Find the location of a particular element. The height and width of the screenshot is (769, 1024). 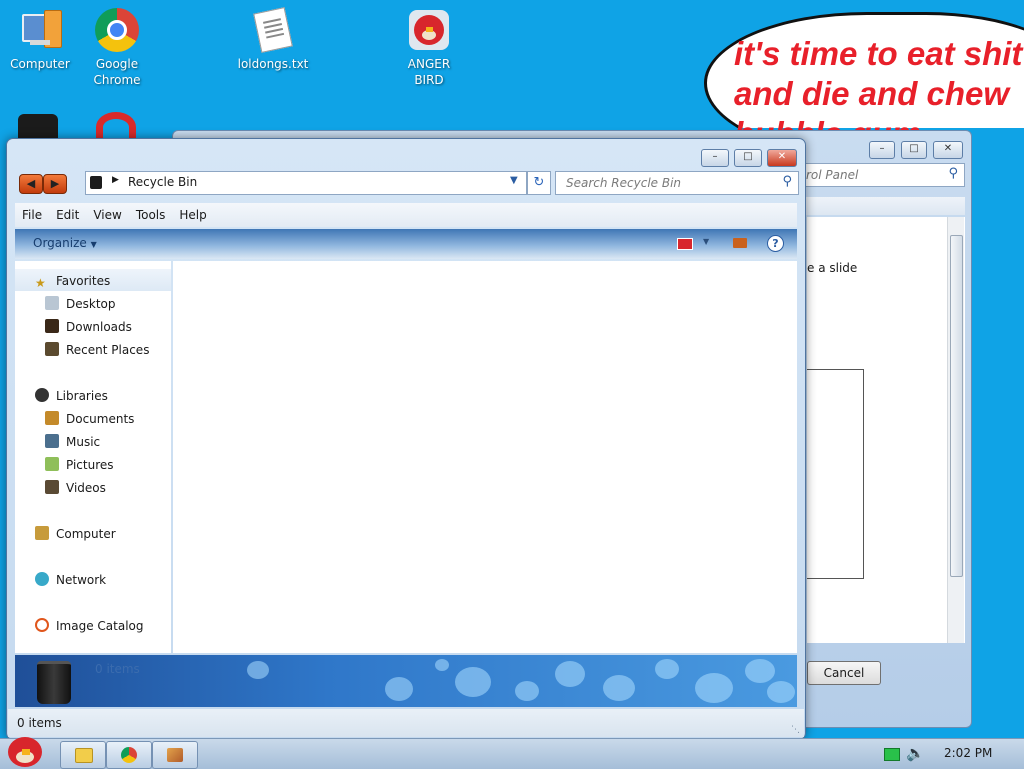

music-icon is located at coordinates (52, 441).